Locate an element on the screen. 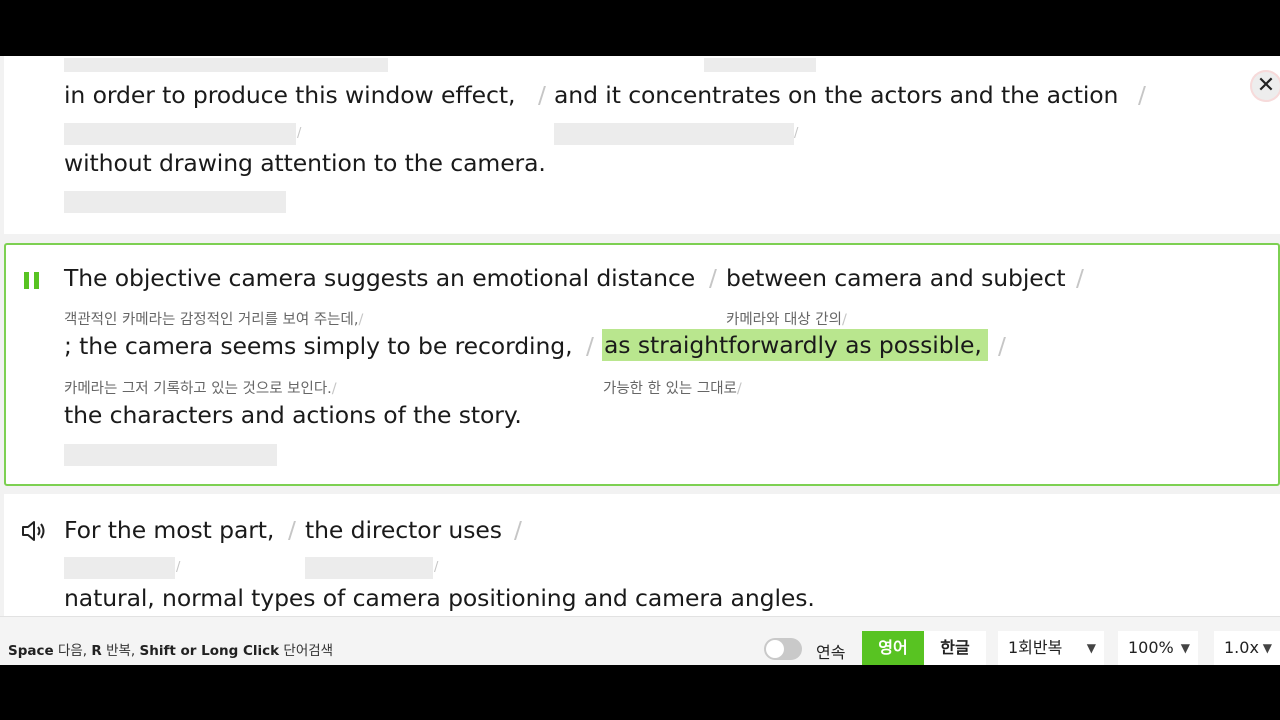 The height and width of the screenshot is (720, 1280). translation-line: 카메라와 대상 간의/ is located at coordinates (786, 320).